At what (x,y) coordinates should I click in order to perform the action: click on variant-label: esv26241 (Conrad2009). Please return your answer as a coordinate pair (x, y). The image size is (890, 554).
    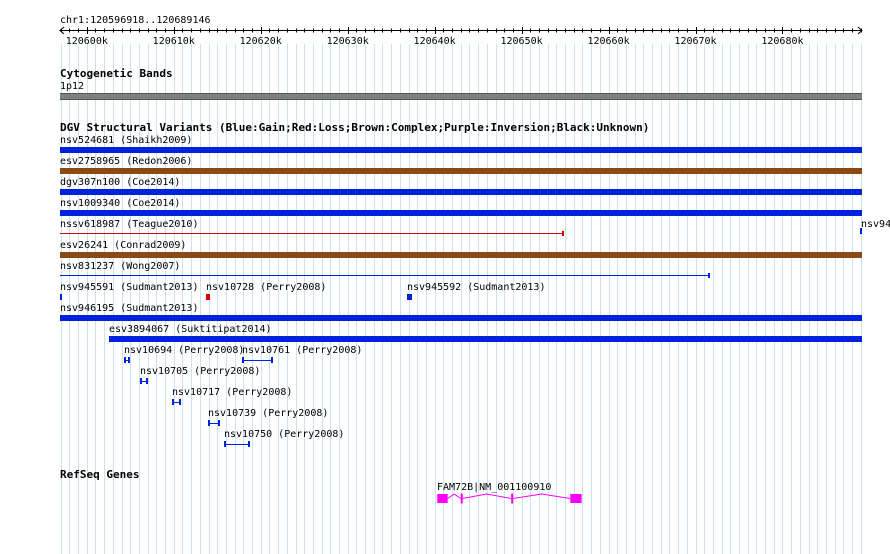
    Looking at the image, I should click on (123, 245).